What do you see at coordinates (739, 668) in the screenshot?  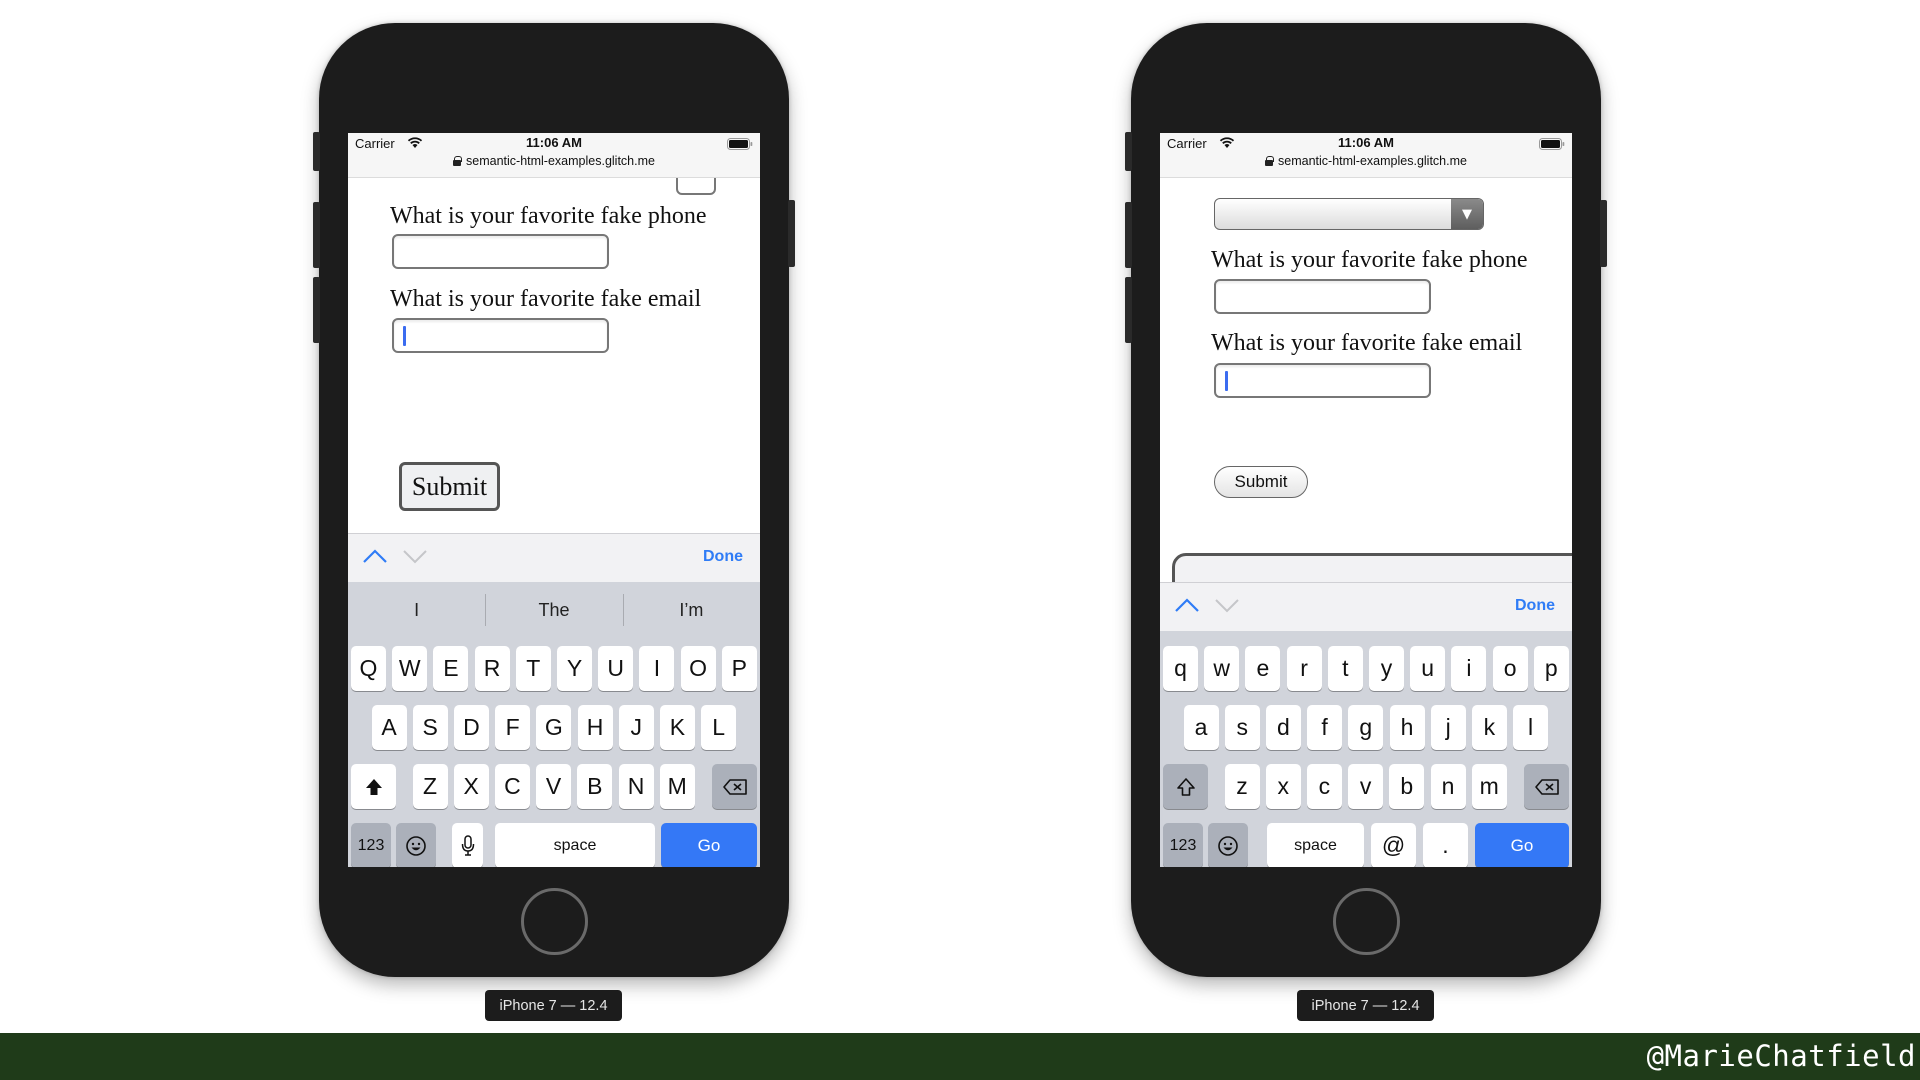 I see `key-p: P` at bounding box center [739, 668].